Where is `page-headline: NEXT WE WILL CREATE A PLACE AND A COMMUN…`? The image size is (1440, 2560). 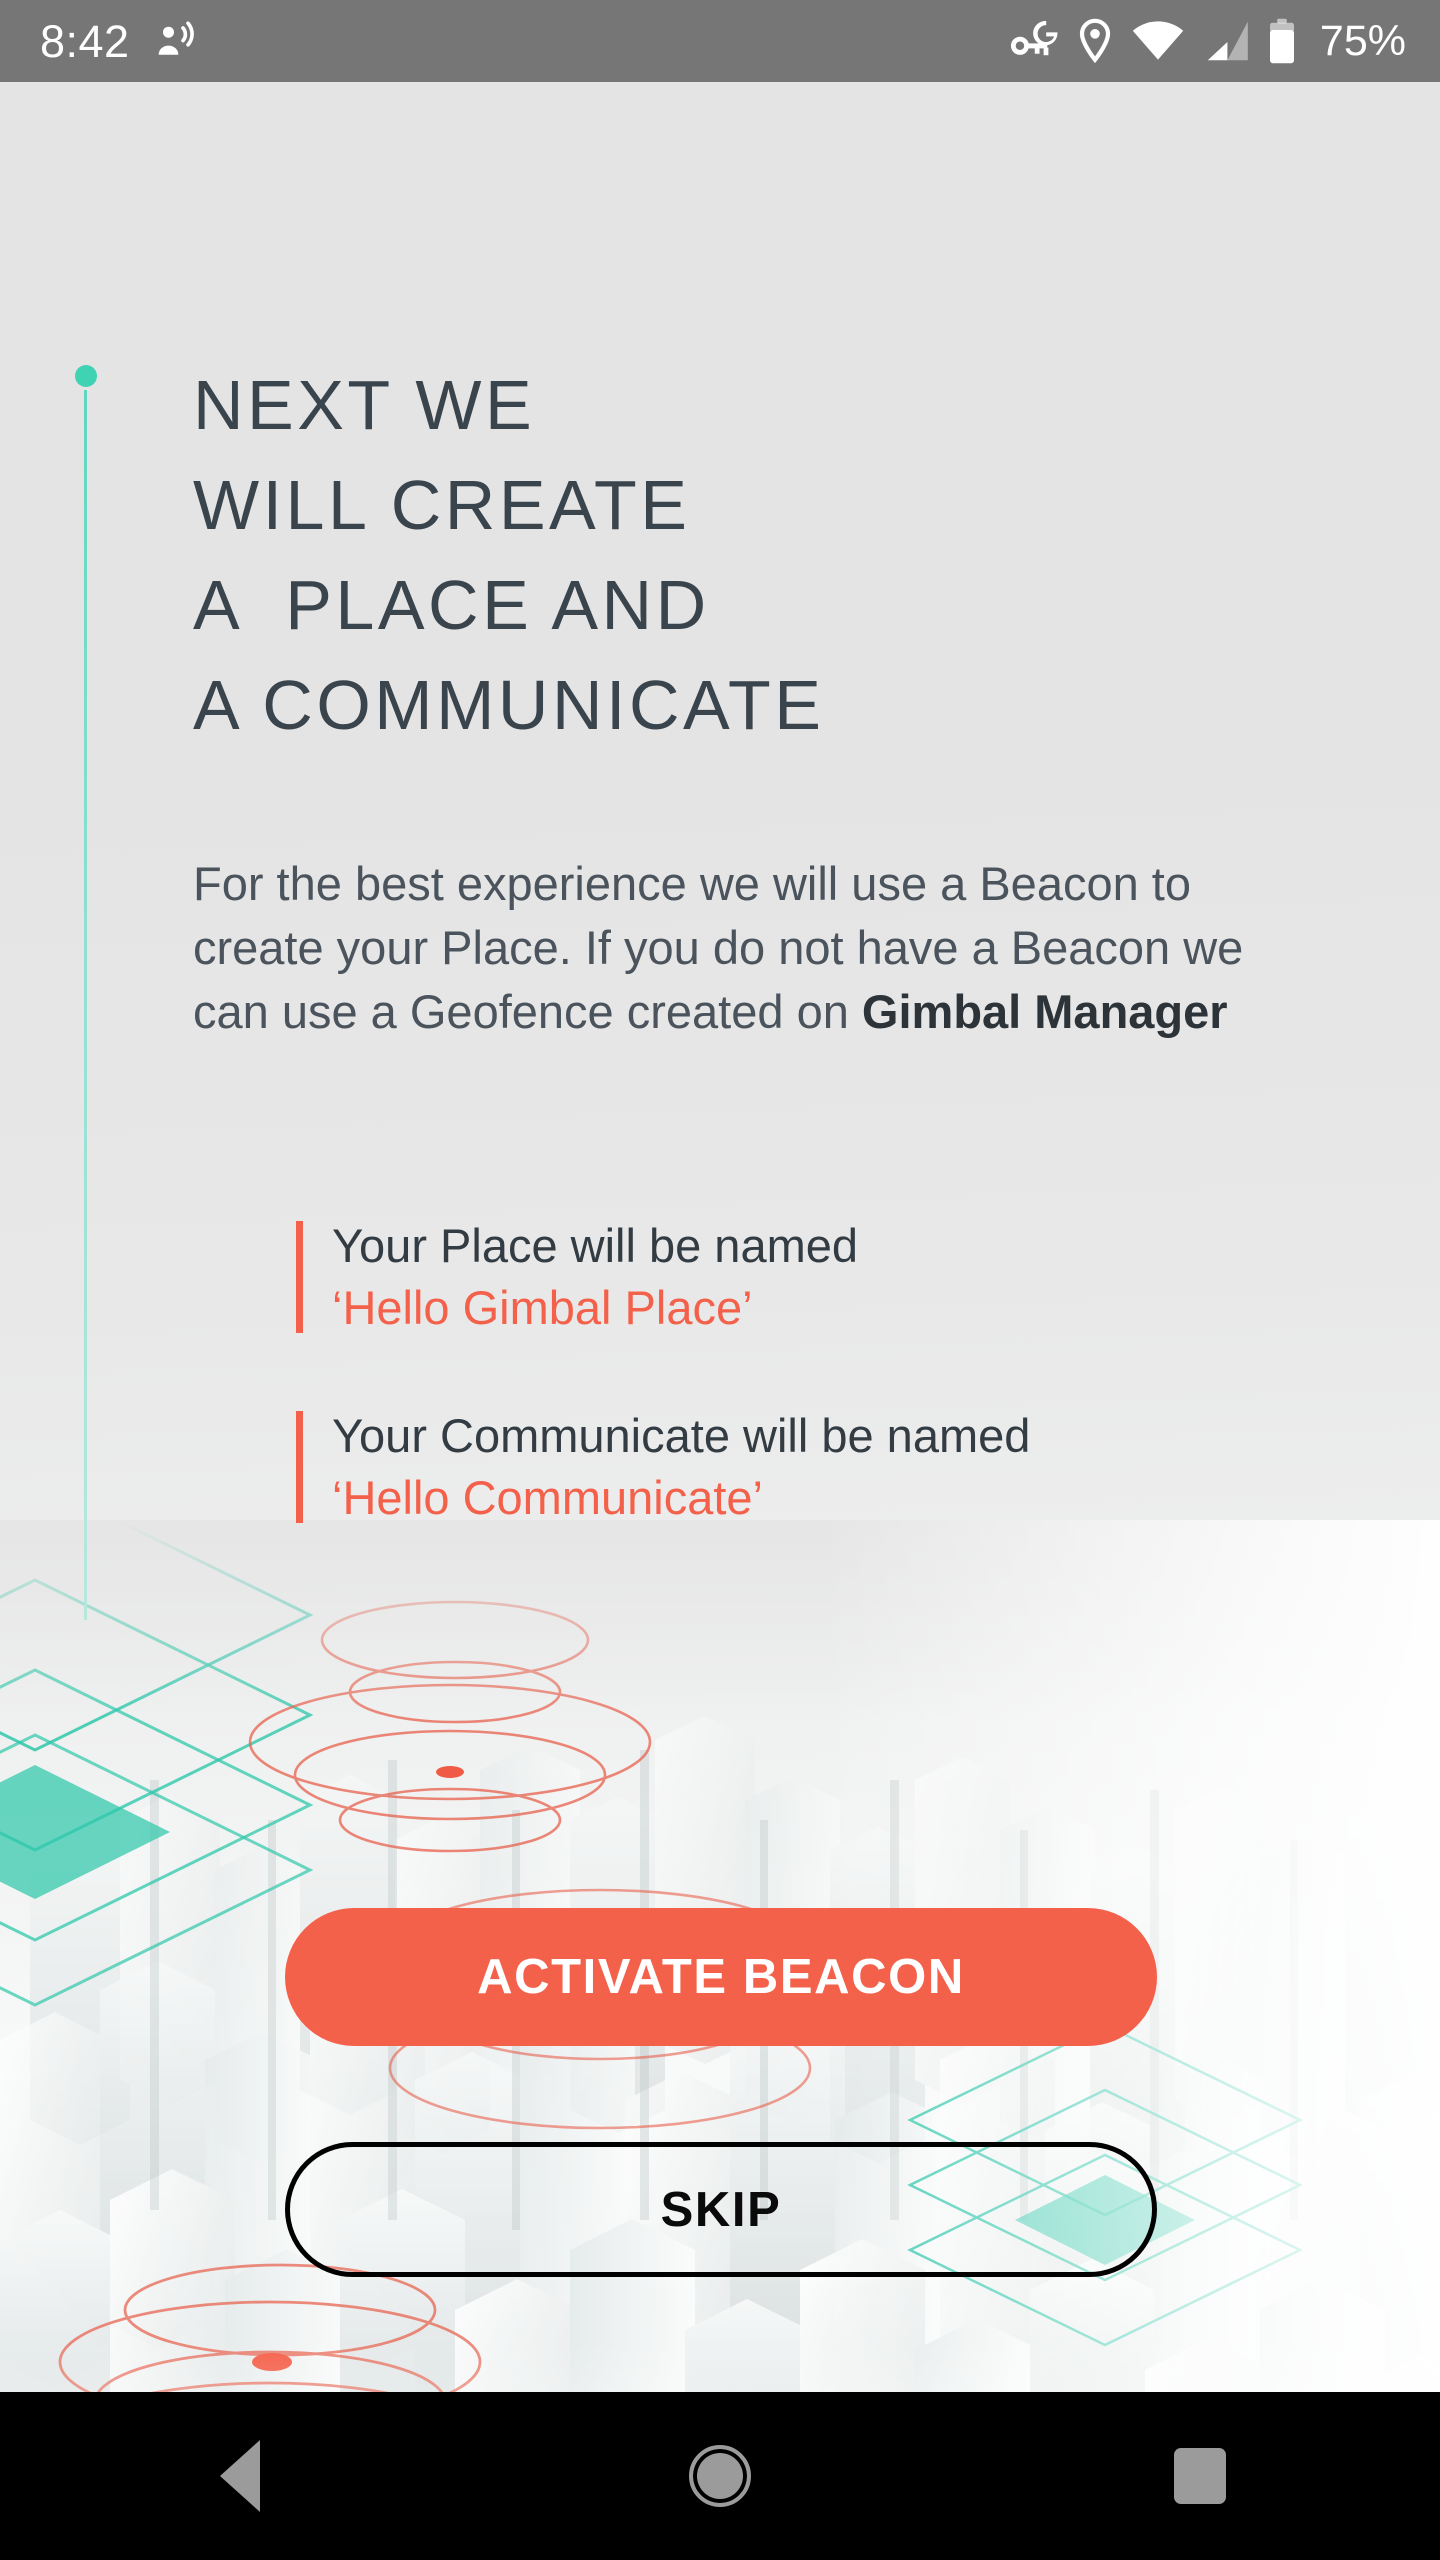
page-headline: NEXT WE WILL CREATE A PLACE AND A COMMUN… is located at coordinates (509, 555).